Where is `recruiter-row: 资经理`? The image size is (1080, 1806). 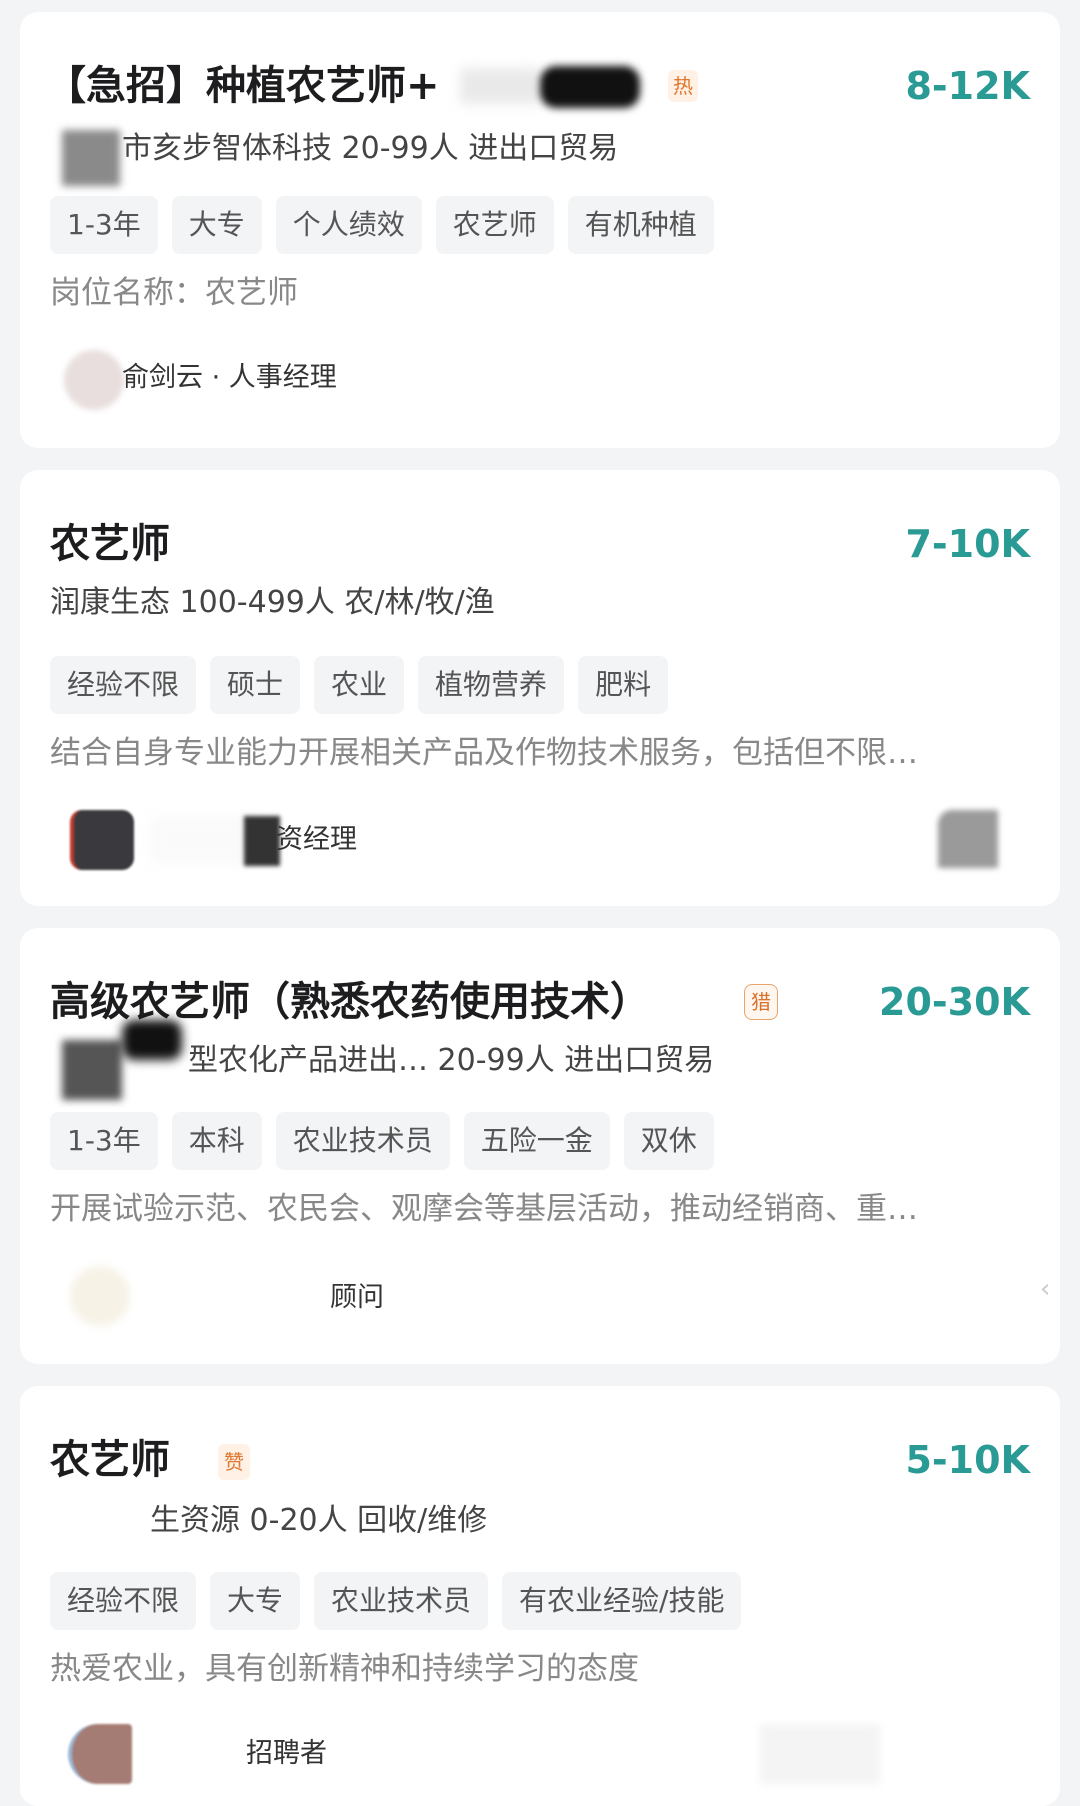
recruiter-row: 资经理 is located at coordinates (540, 840).